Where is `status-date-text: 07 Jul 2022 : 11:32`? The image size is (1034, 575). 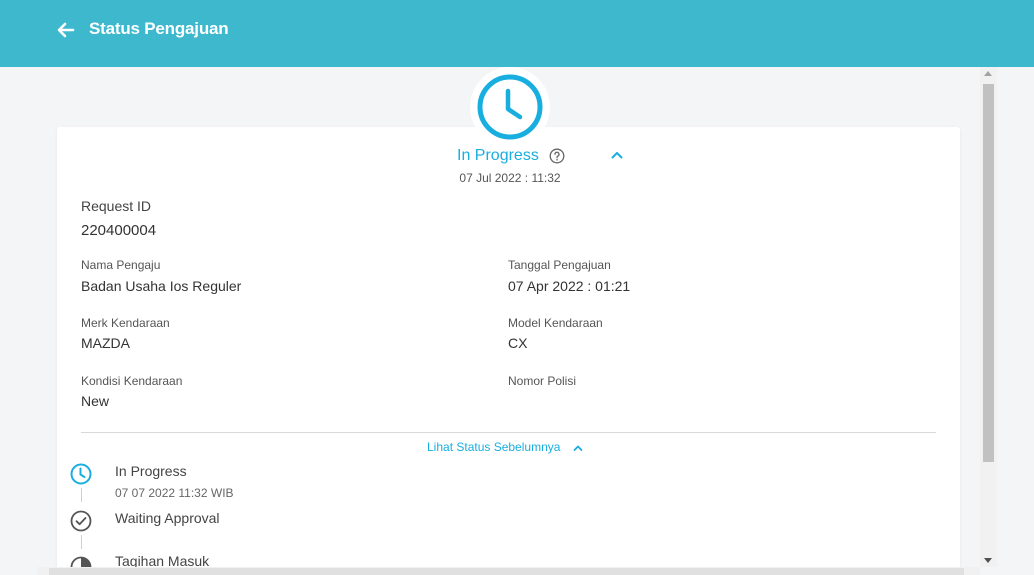
status-date-text: 07 Jul 2022 : 11:32 is located at coordinates (510, 178).